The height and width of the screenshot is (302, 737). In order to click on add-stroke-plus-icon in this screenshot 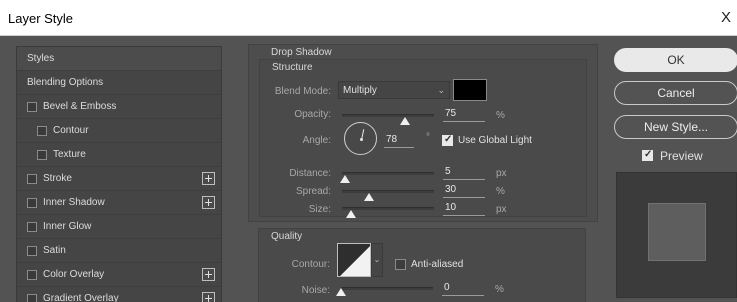, I will do `click(208, 178)`.